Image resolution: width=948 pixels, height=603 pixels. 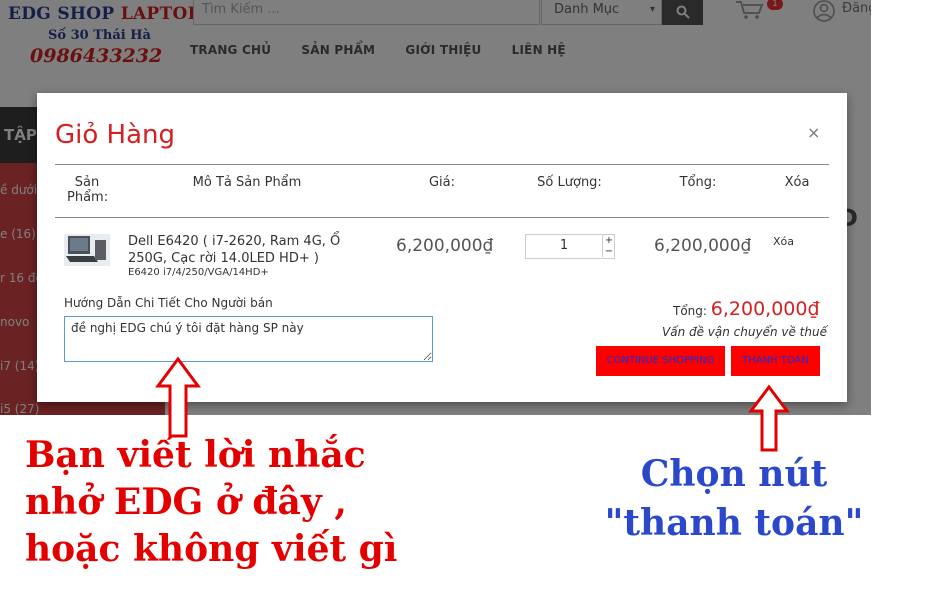 I want to click on modal-title: Giỏ Hàng, so click(x=115, y=135).